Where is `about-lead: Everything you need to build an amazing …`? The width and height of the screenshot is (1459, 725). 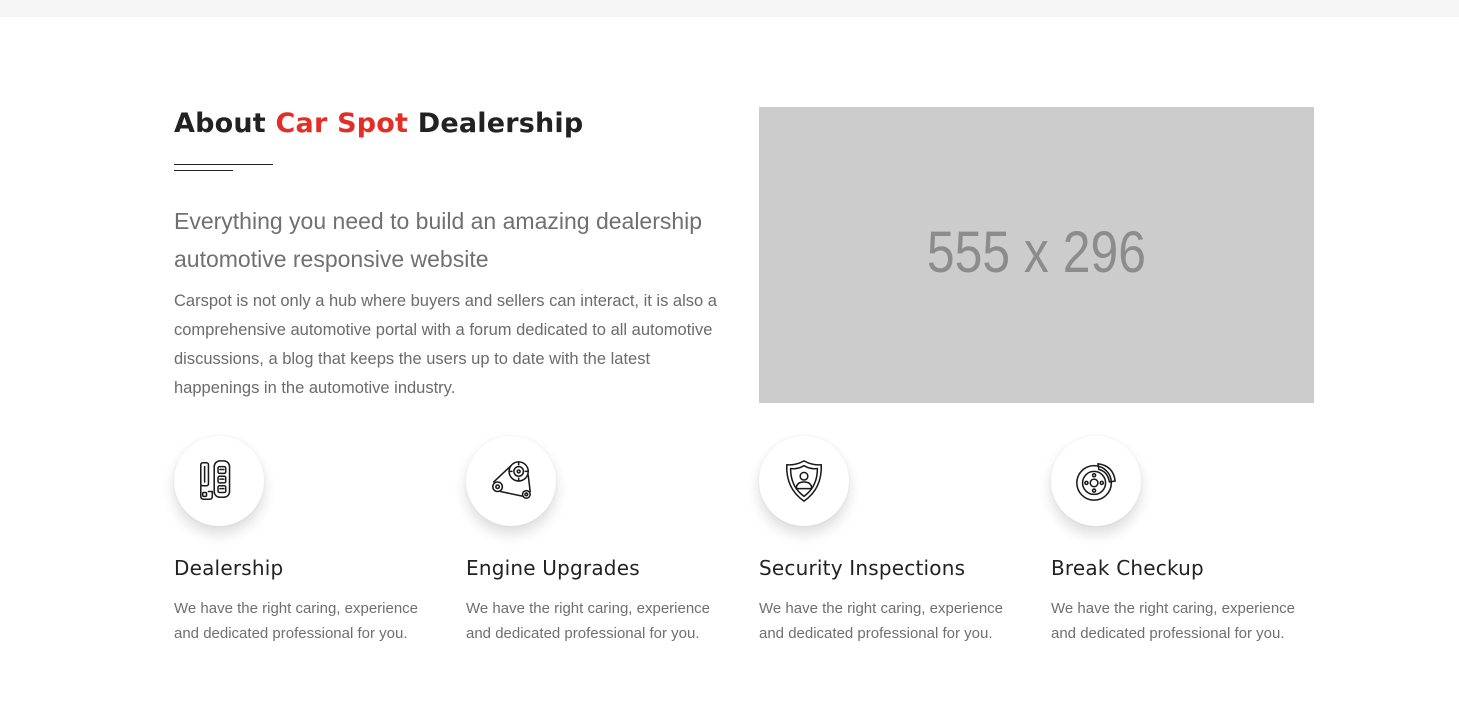 about-lead: Everything you need to build an amazing … is located at coordinates (438, 240).